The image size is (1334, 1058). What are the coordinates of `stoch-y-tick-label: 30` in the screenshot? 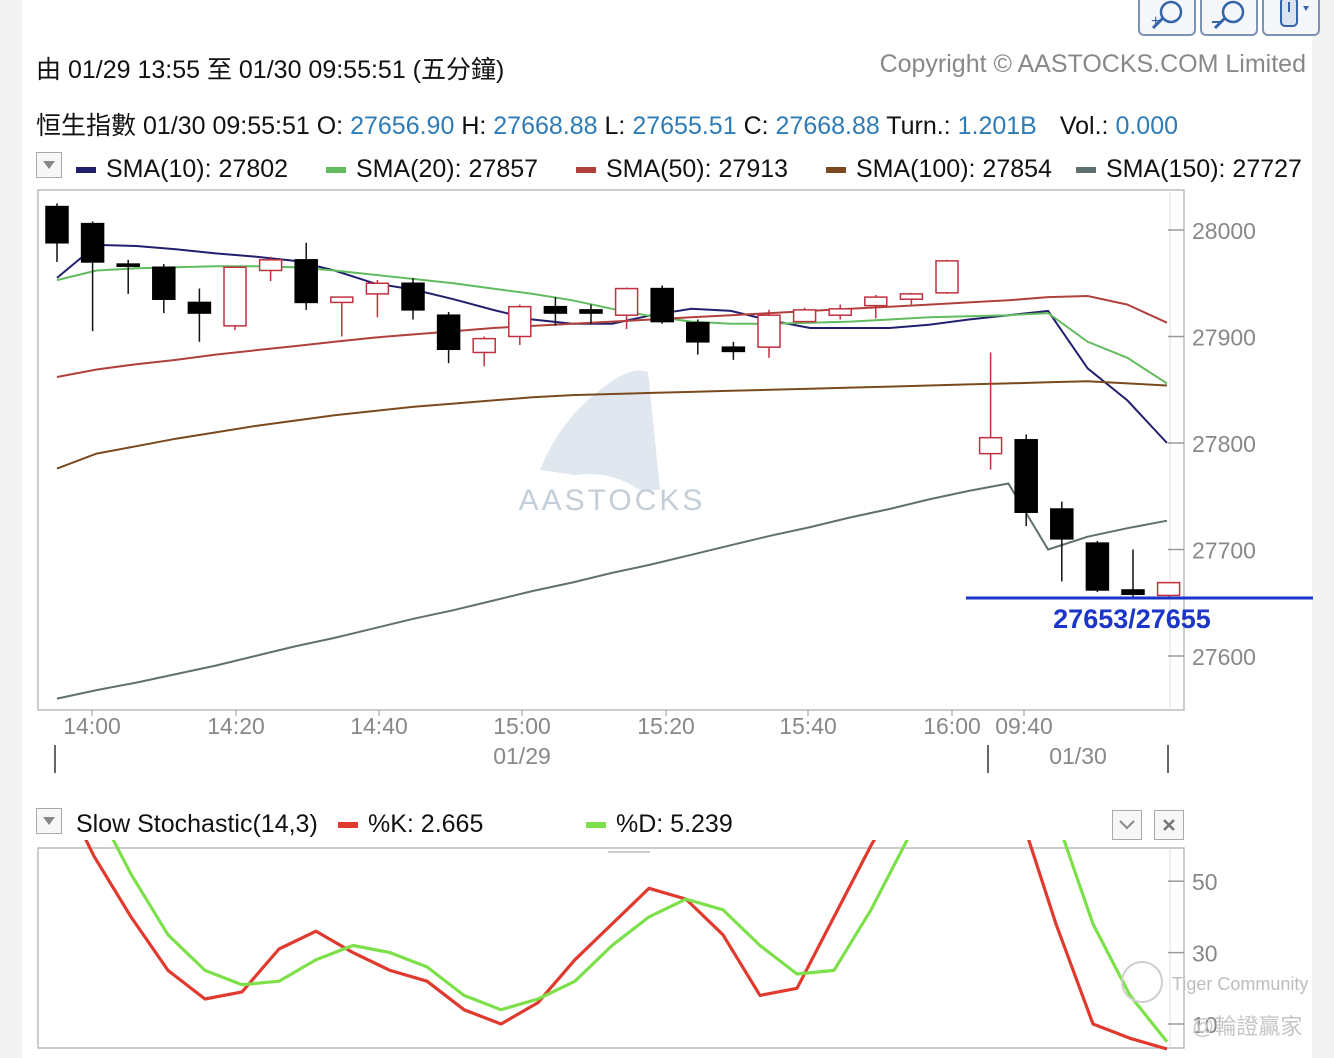 It's located at (1205, 954).